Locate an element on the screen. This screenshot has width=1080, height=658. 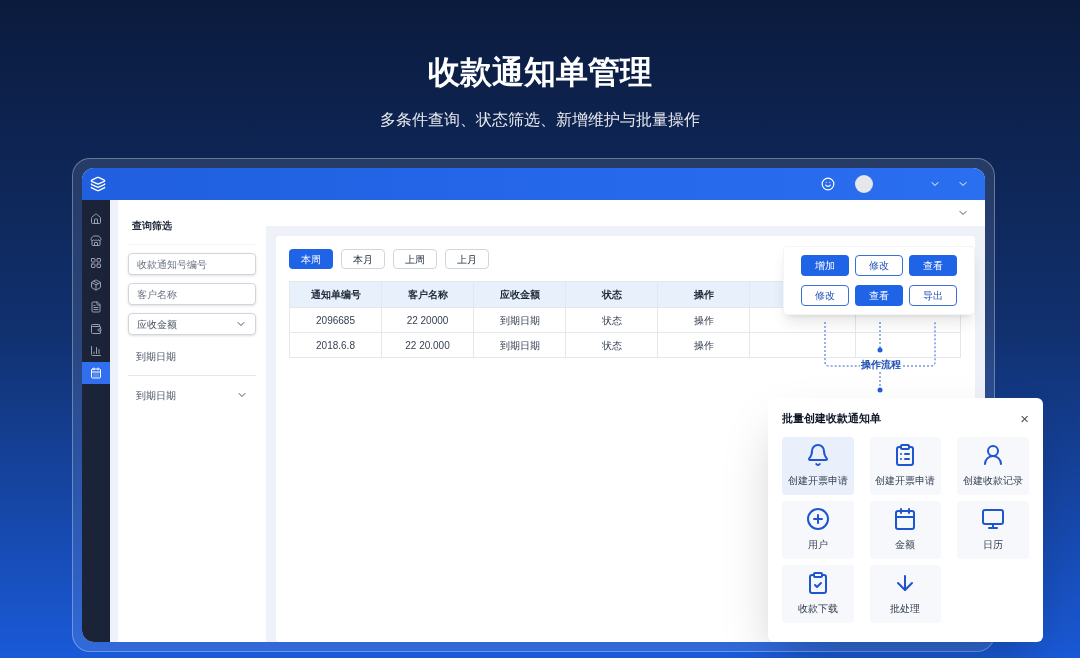
sidebar-item is located at coordinates (96, 373).